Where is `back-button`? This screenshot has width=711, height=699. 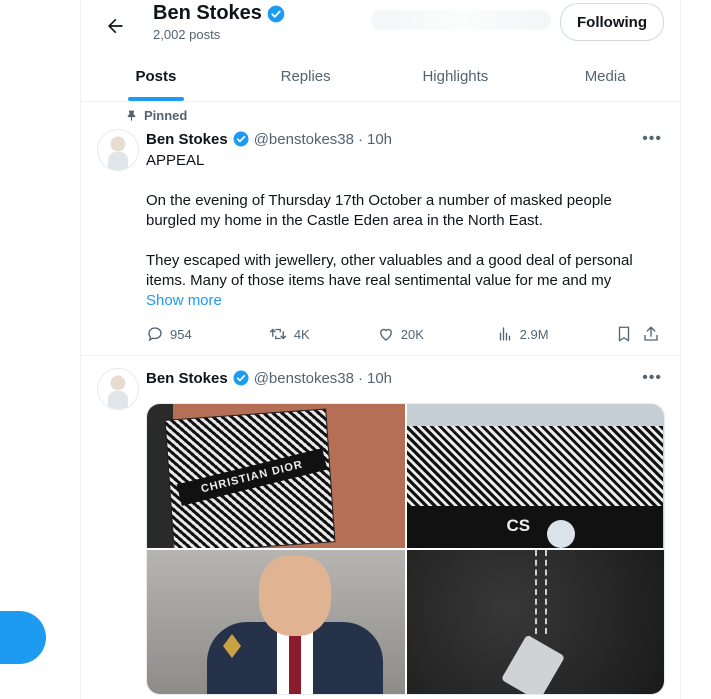 back-button is located at coordinates (115, 26).